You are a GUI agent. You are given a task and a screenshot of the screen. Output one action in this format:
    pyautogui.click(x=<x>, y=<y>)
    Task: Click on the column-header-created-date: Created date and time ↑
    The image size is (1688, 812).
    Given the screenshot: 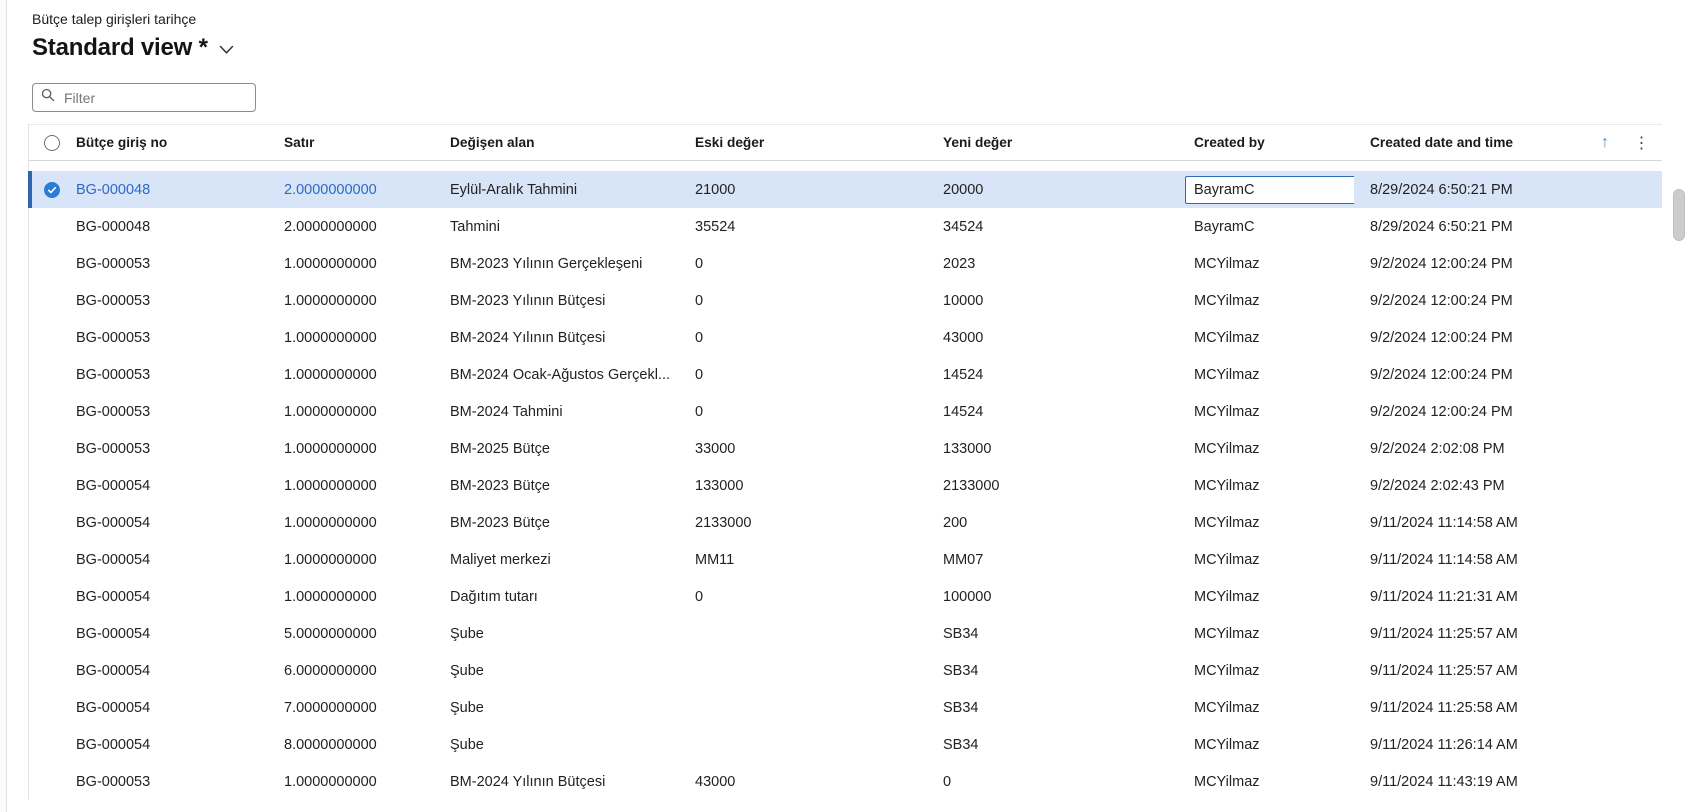 What is the action you would take?
    pyautogui.click(x=1487, y=143)
    